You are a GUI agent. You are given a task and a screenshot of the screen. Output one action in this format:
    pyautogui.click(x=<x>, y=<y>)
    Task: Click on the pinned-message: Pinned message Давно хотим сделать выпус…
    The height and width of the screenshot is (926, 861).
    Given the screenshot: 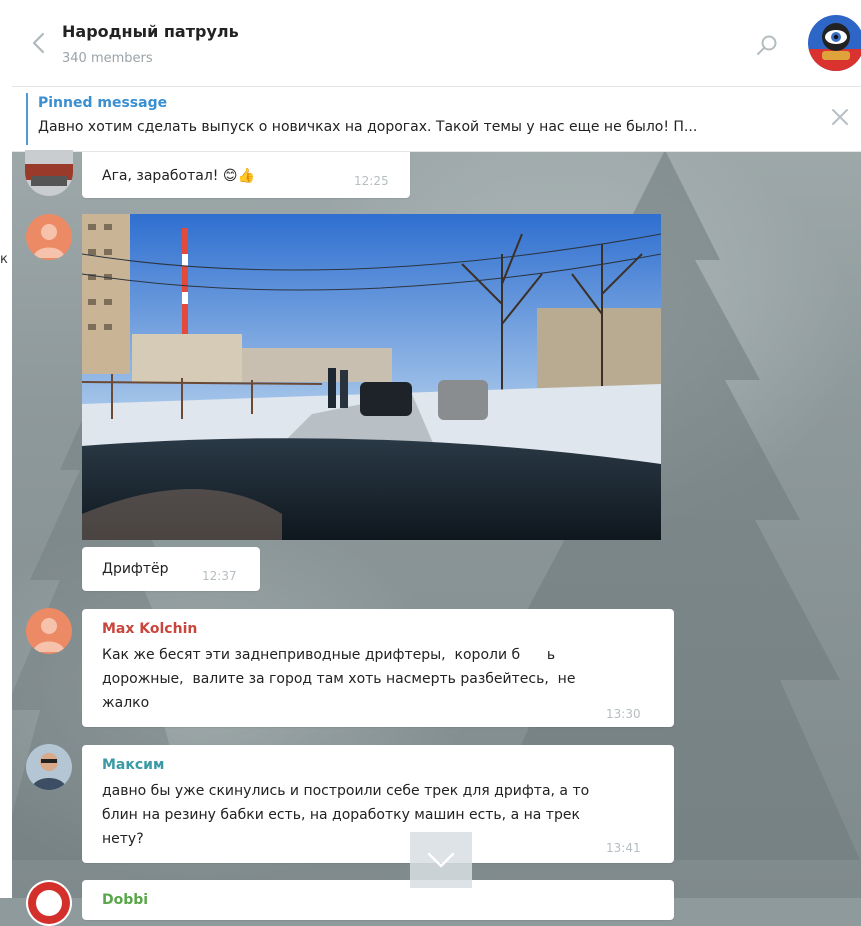 What is the action you would take?
    pyautogui.click(x=436, y=119)
    